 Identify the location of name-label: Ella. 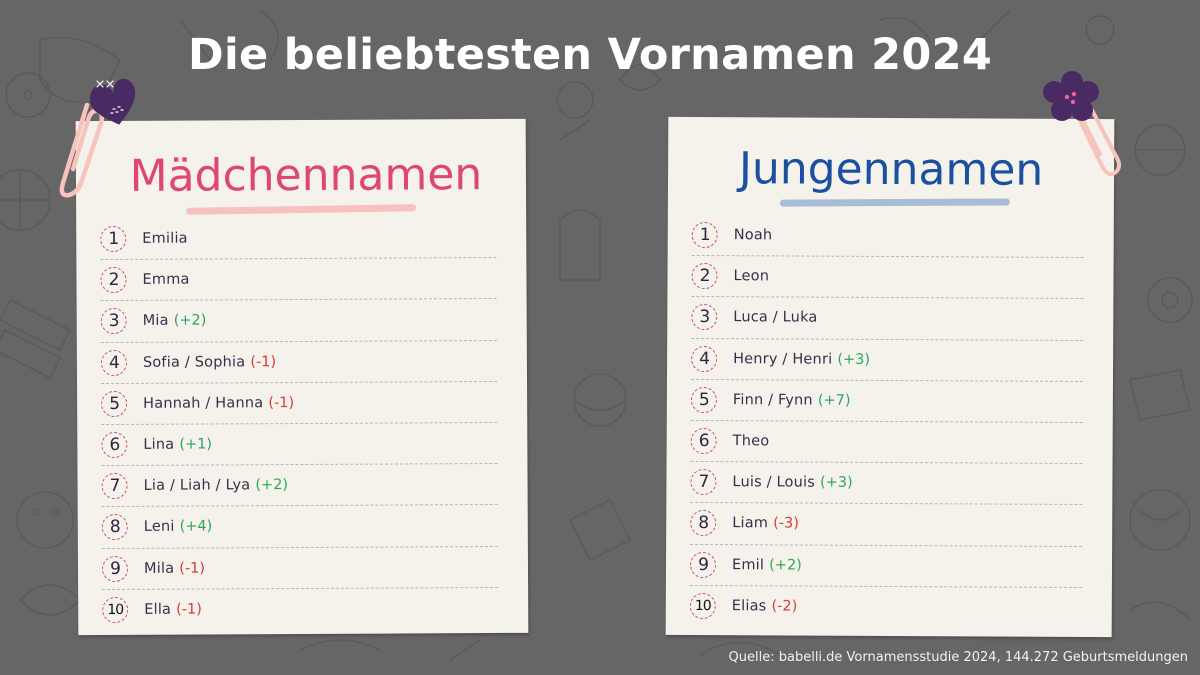
(158, 610).